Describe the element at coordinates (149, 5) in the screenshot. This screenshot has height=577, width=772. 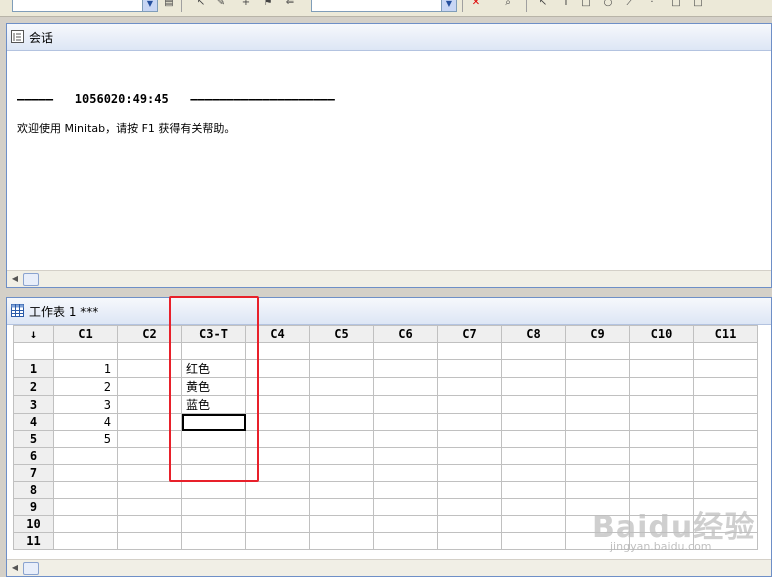
I see `chevron-down-icon: ▼` at that location.